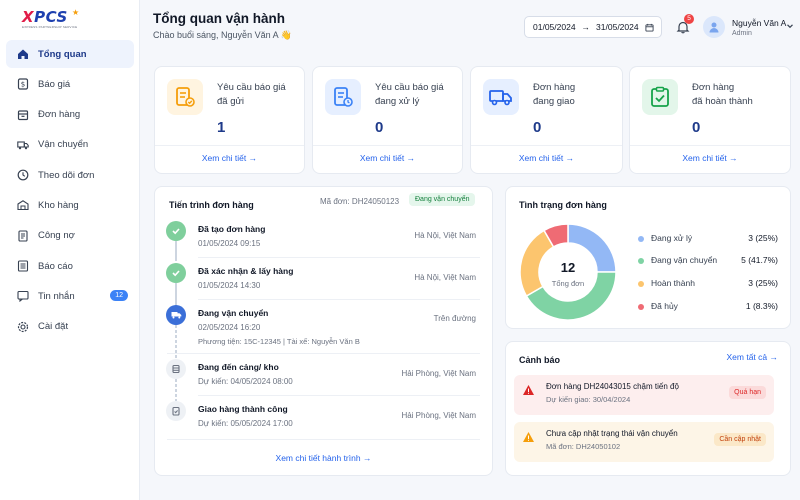 The height and width of the screenshot is (500, 800). I want to click on sidebar-item-messages: Tin nhắn 12, so click(70, 296).